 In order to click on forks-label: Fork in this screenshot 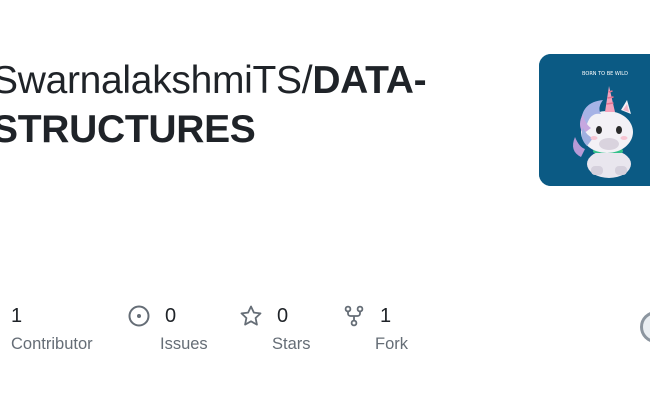, I will do `click(391, 344)`.